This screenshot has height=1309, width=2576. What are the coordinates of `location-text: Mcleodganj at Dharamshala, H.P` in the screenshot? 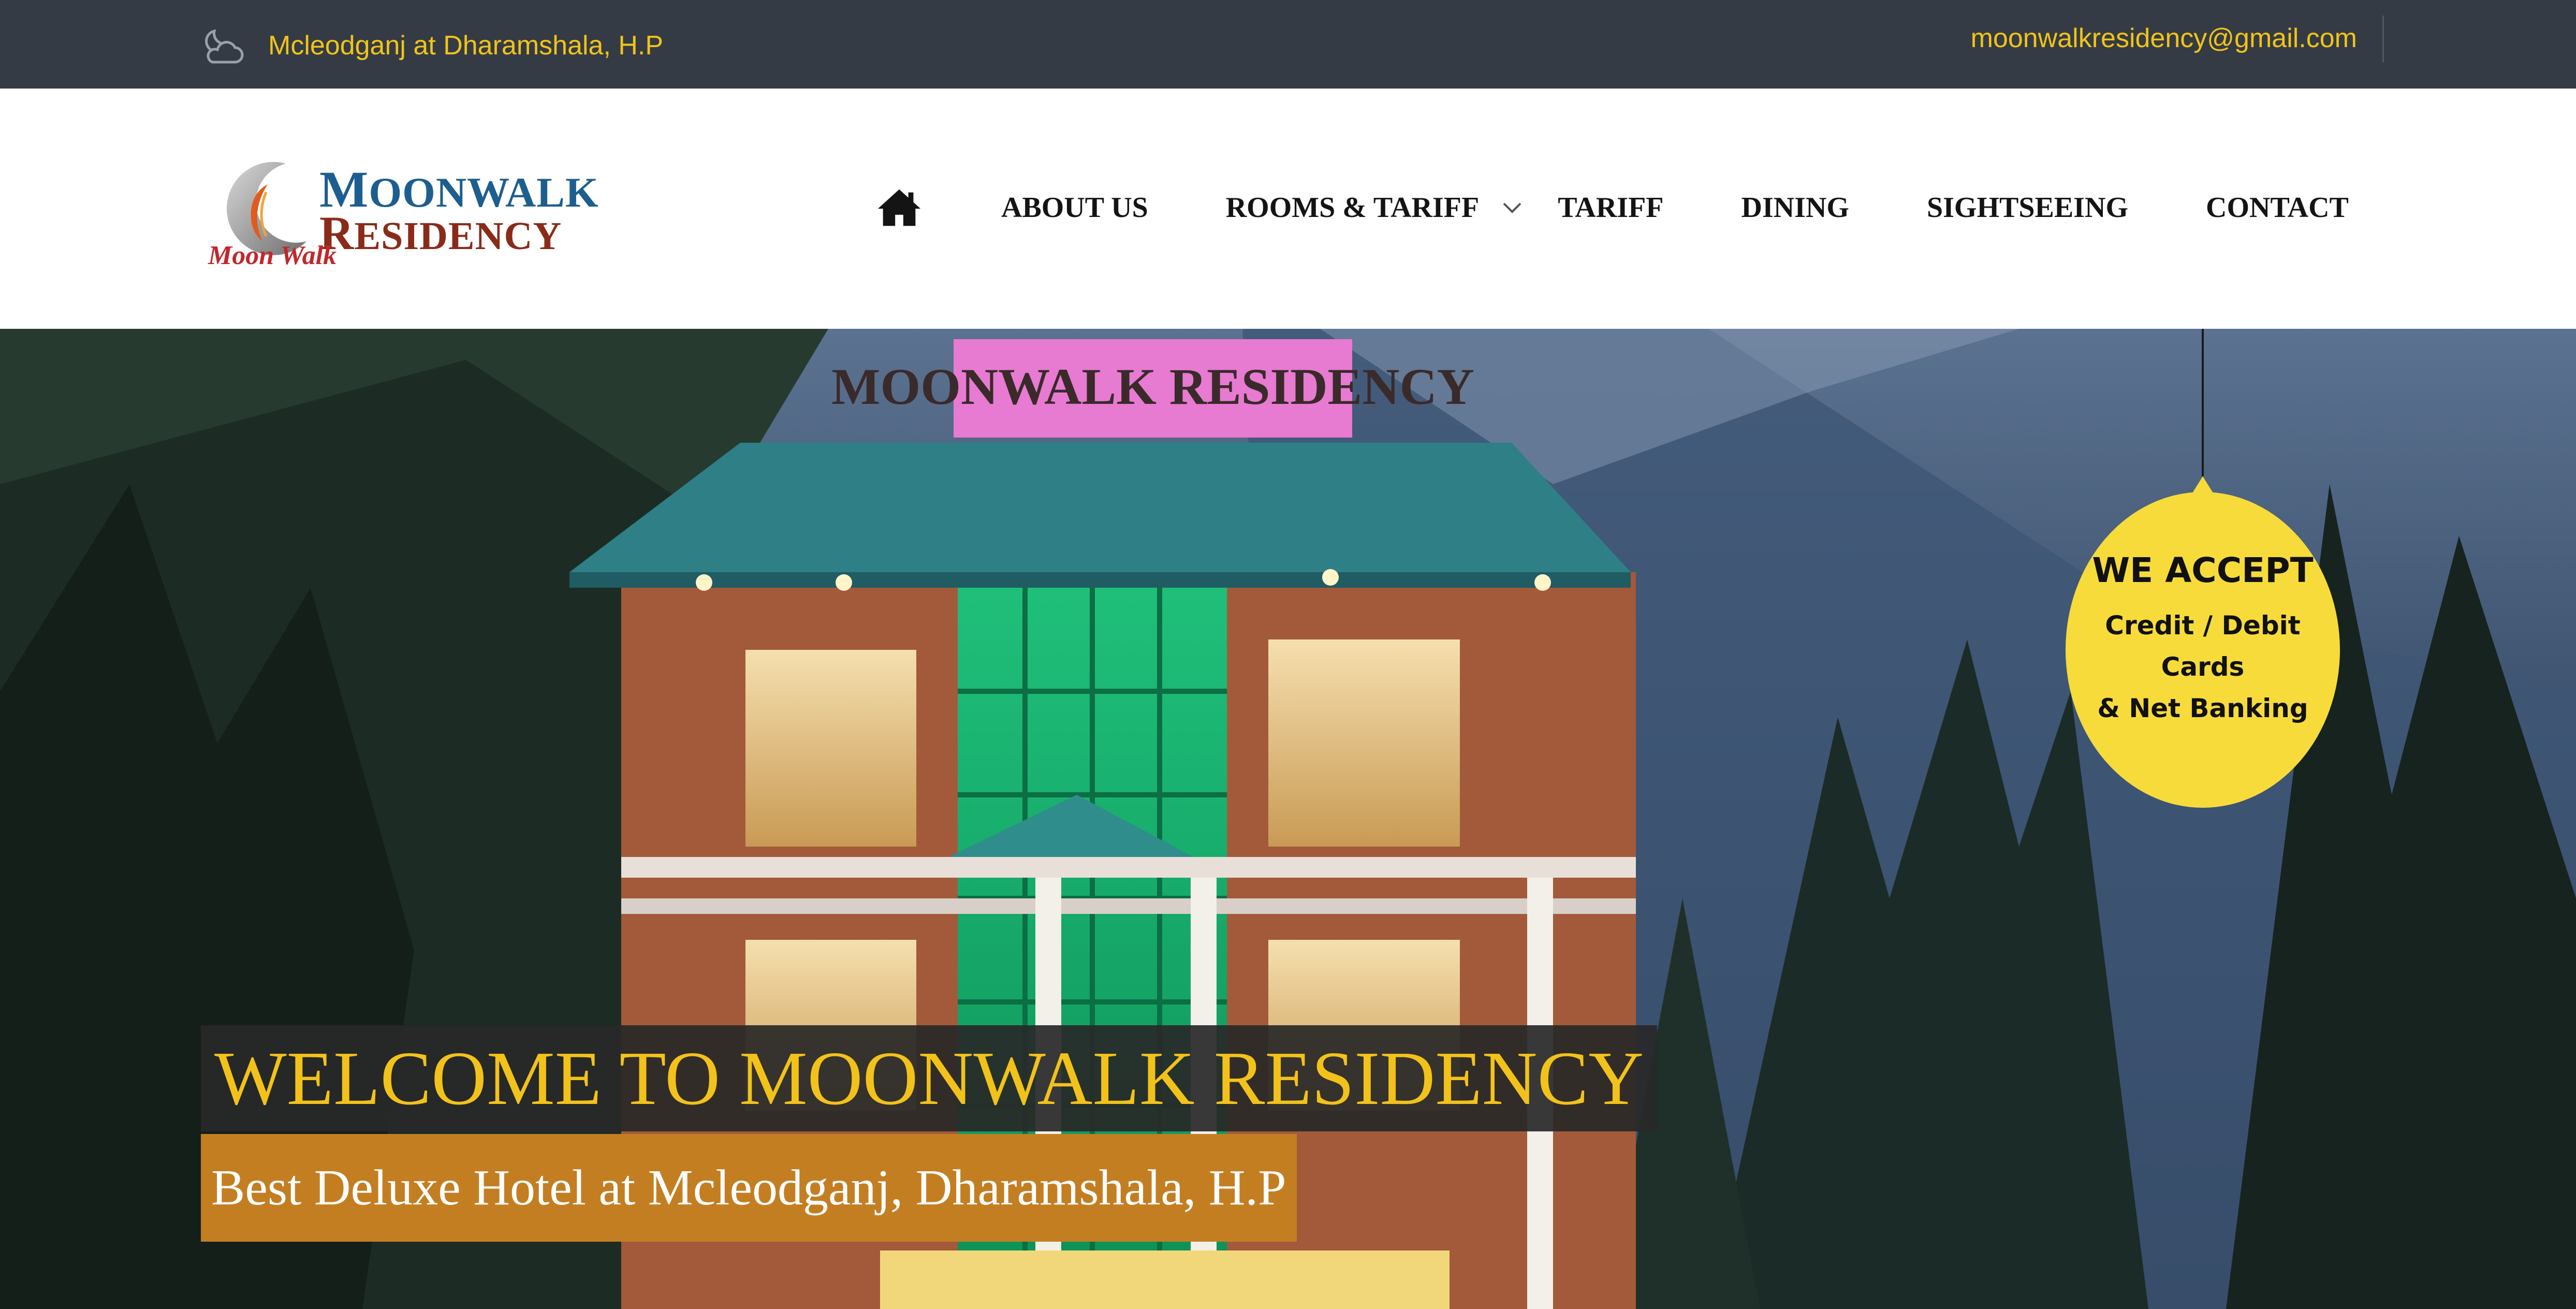 It's located at (466, 46).